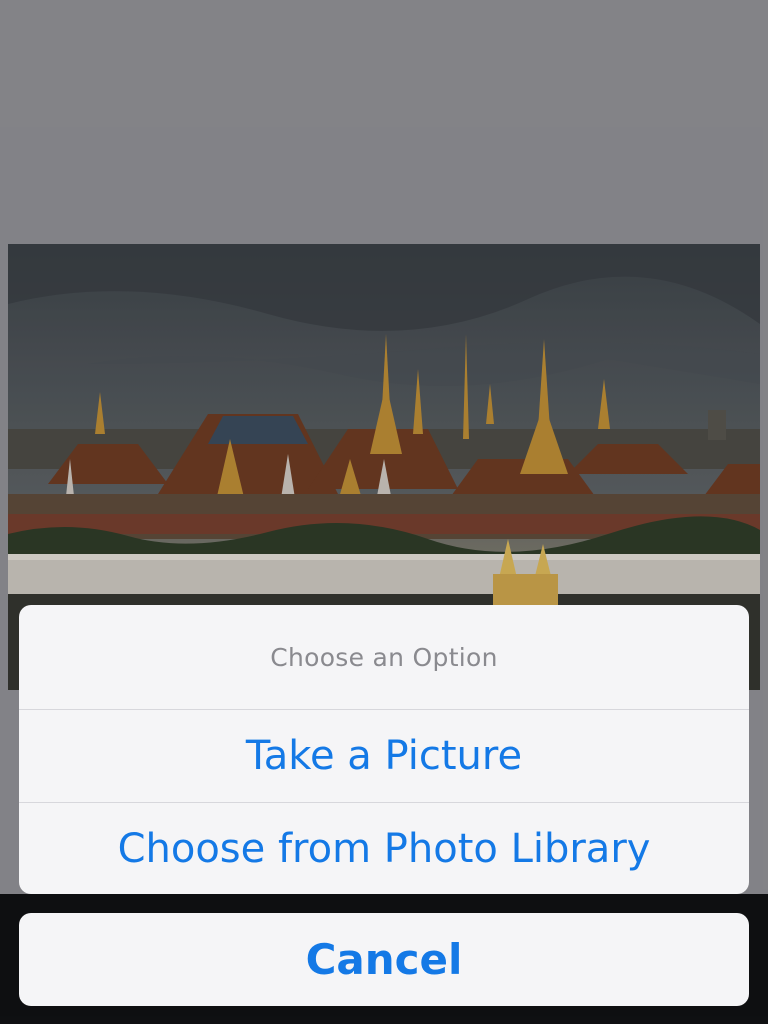  What do you see at coordinates (384, 657) in the screenshot?
I see `action-sheet-title: Choose an Option` at bounding box center [384, 657].